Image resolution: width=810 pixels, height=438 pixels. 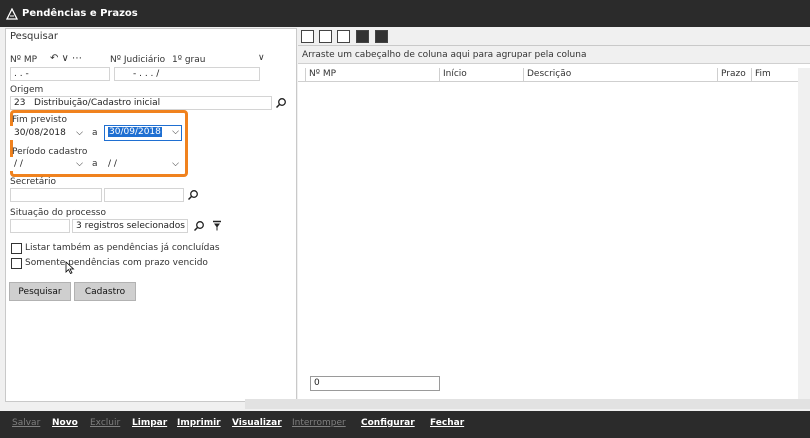 I want to click on periodo-label: Período cadastro, so click(x=50, y=152).